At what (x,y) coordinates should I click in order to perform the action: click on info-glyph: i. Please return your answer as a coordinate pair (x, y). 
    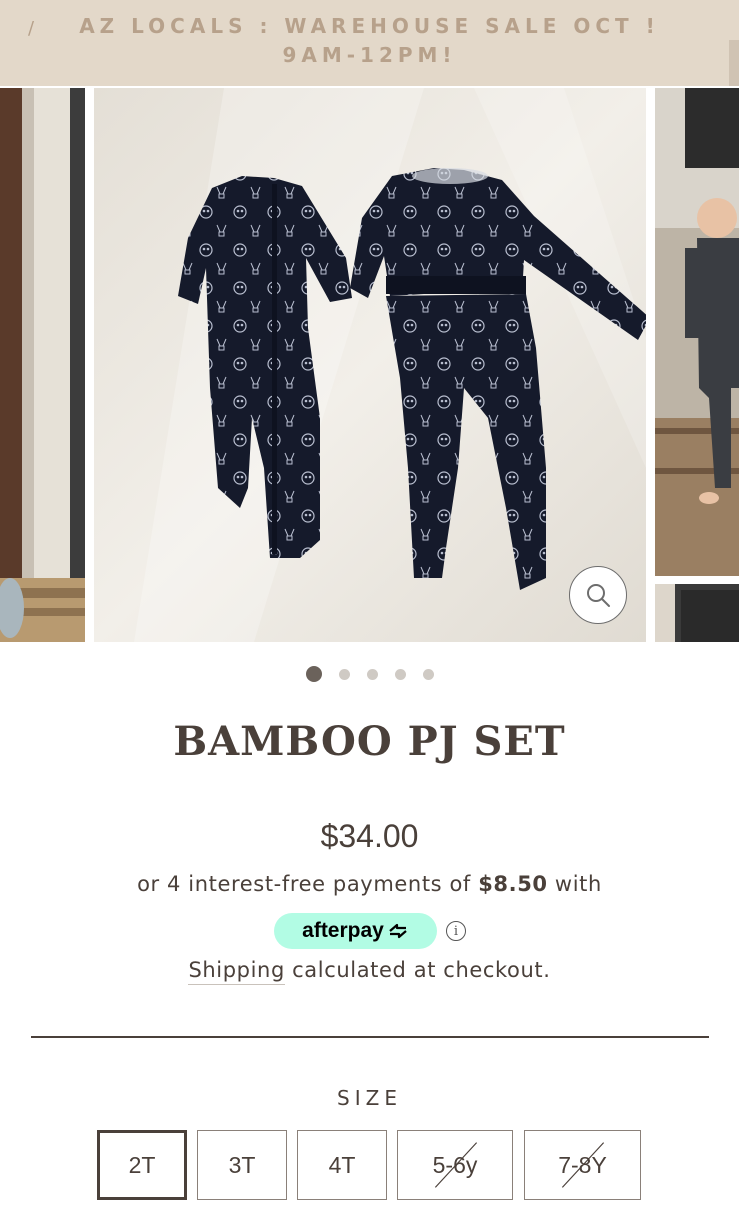
    Looking at the image, I should click on (456, 931).